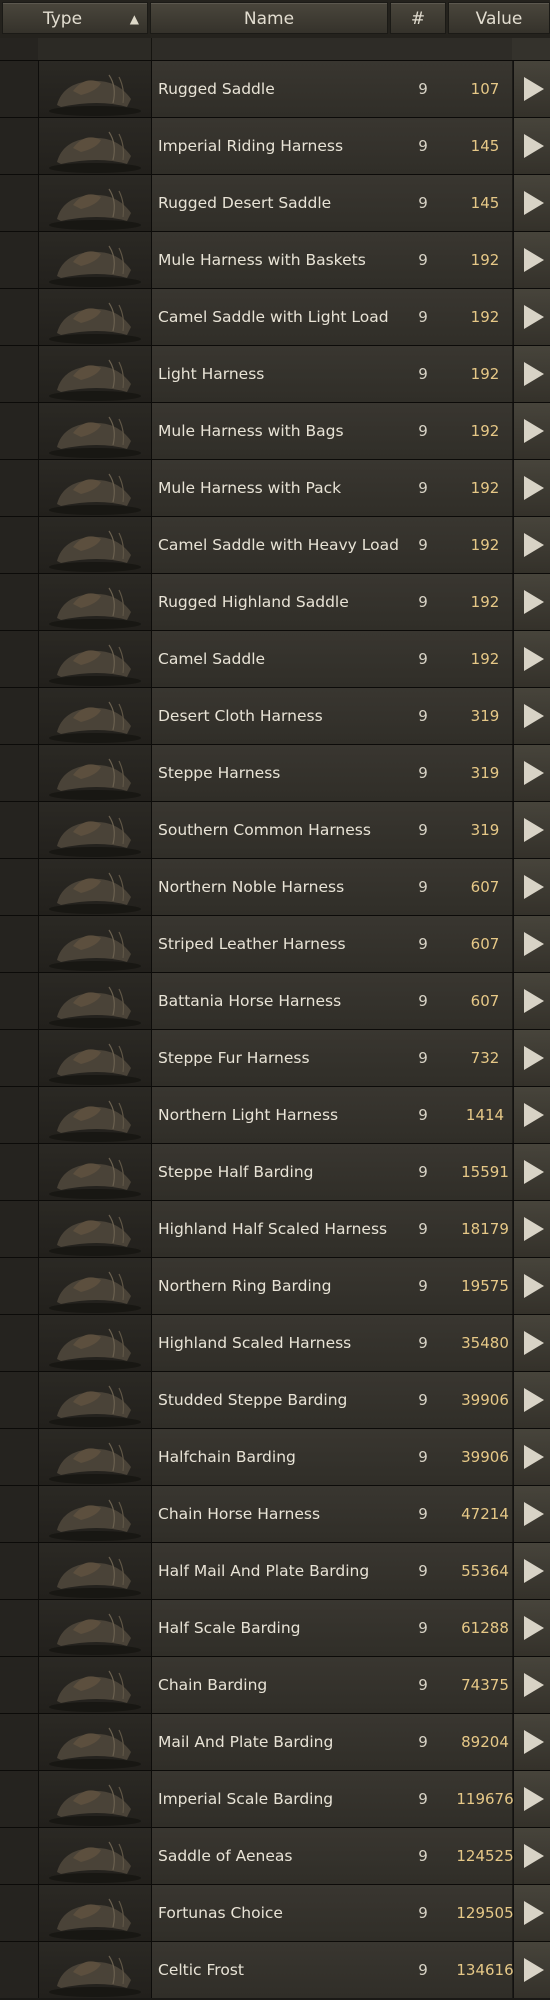  Describe the element at coordinates (499, 18) in the screenshot. I see `value-column-header: Value` at that location.